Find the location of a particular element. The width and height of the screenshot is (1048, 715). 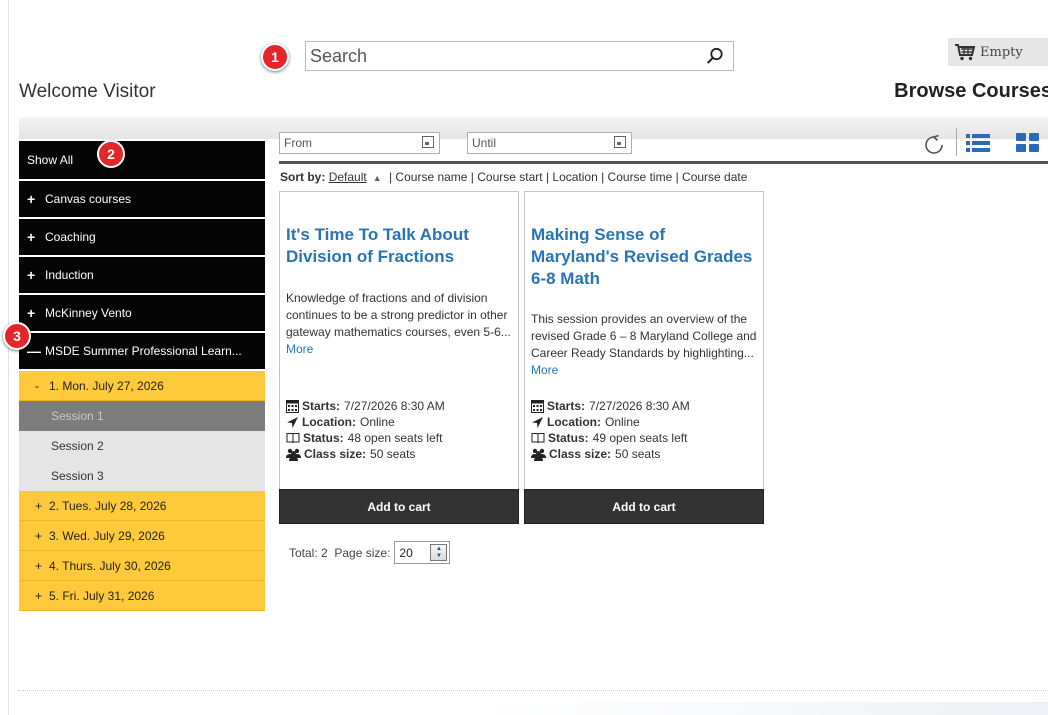

page-size-label: Page size: is located at coordinates (362, 552).